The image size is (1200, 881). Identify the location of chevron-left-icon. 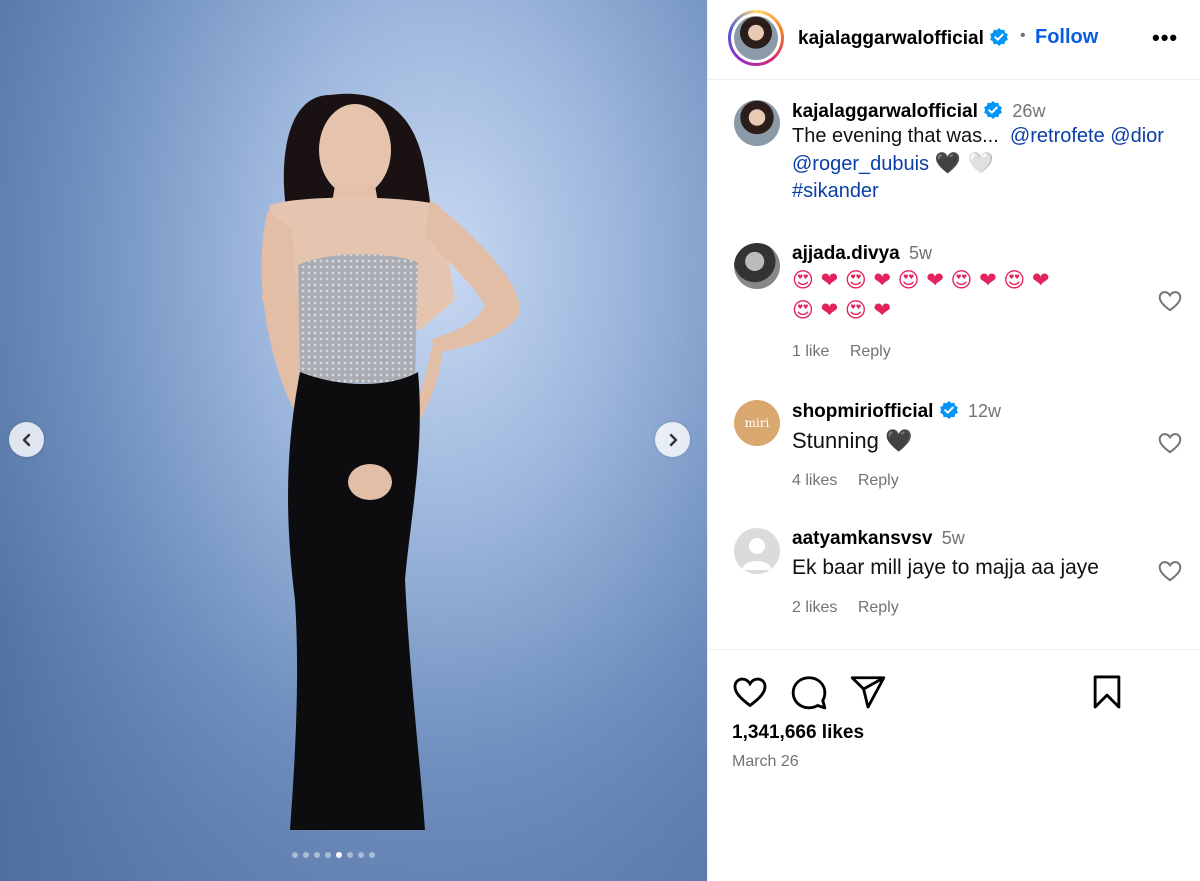
(26, 439).